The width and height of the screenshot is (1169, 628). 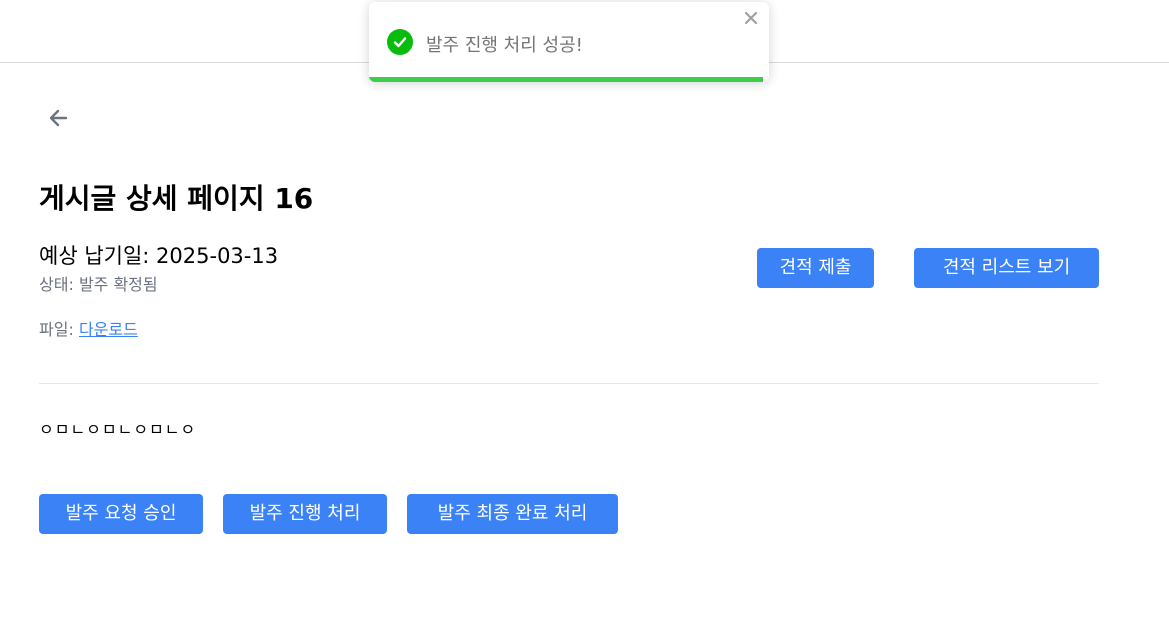 What do you see at coordinates (504, 45) in the screenshot?
I see `toast-message: 발주 진행 처리 성공!` at bounding box center [504, 45].